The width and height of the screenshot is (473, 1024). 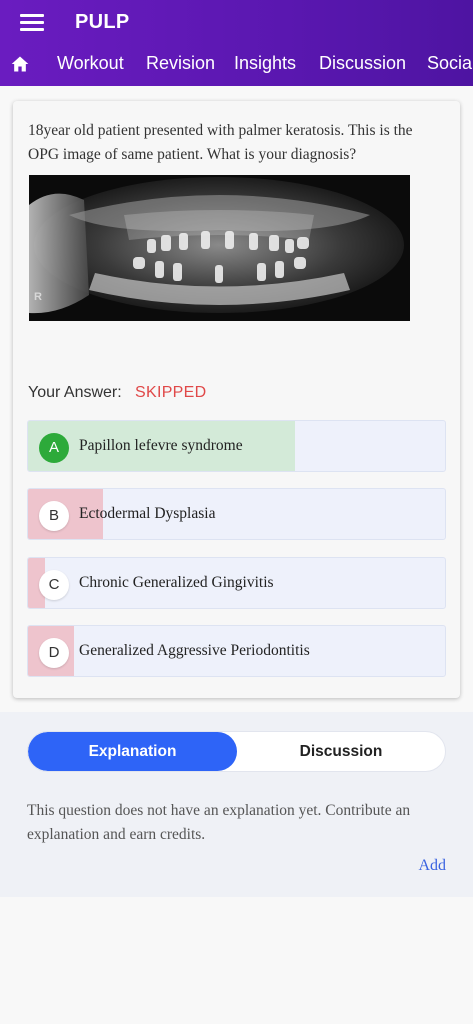 What do you see at coordinates (32, 24) in the screenshot?
I see `hamburger-menu-icon` at bounding box center [32, 24].